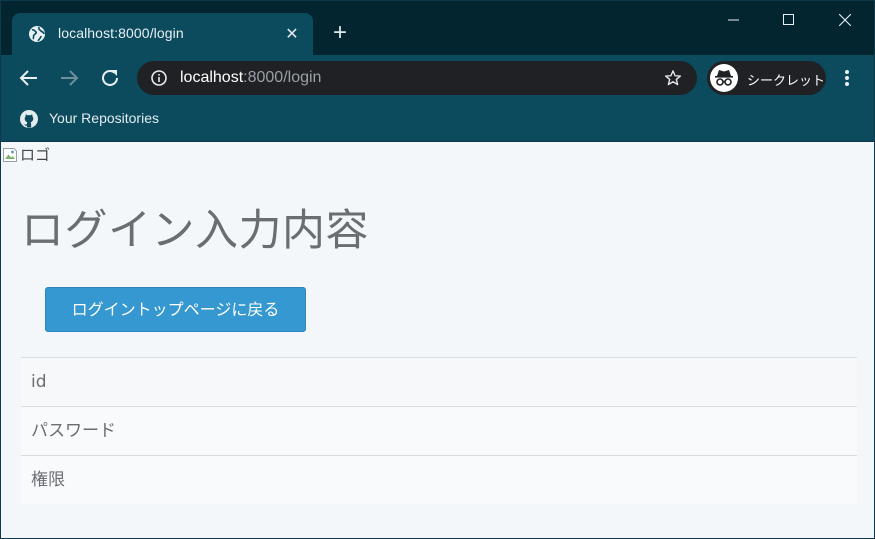 The height and width of the screenshot is (539, 875). What do you see at coordinates (417, 78) in the screenshot?
I see `address-bar: localhost:8000/login` at bounding box center [417, 78].